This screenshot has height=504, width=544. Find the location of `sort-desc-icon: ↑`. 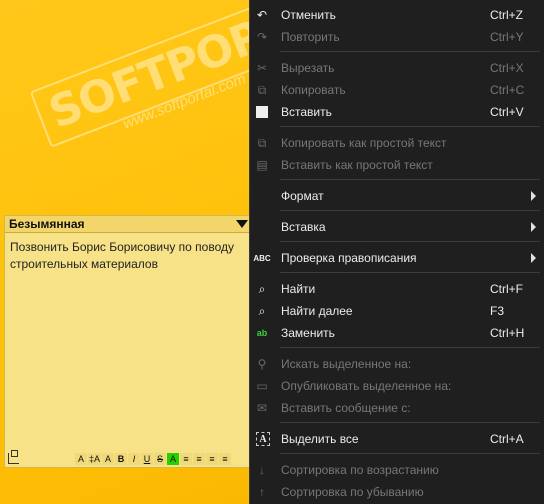

sort-desc-icon: ↑ is located at coordinates (262, 492).